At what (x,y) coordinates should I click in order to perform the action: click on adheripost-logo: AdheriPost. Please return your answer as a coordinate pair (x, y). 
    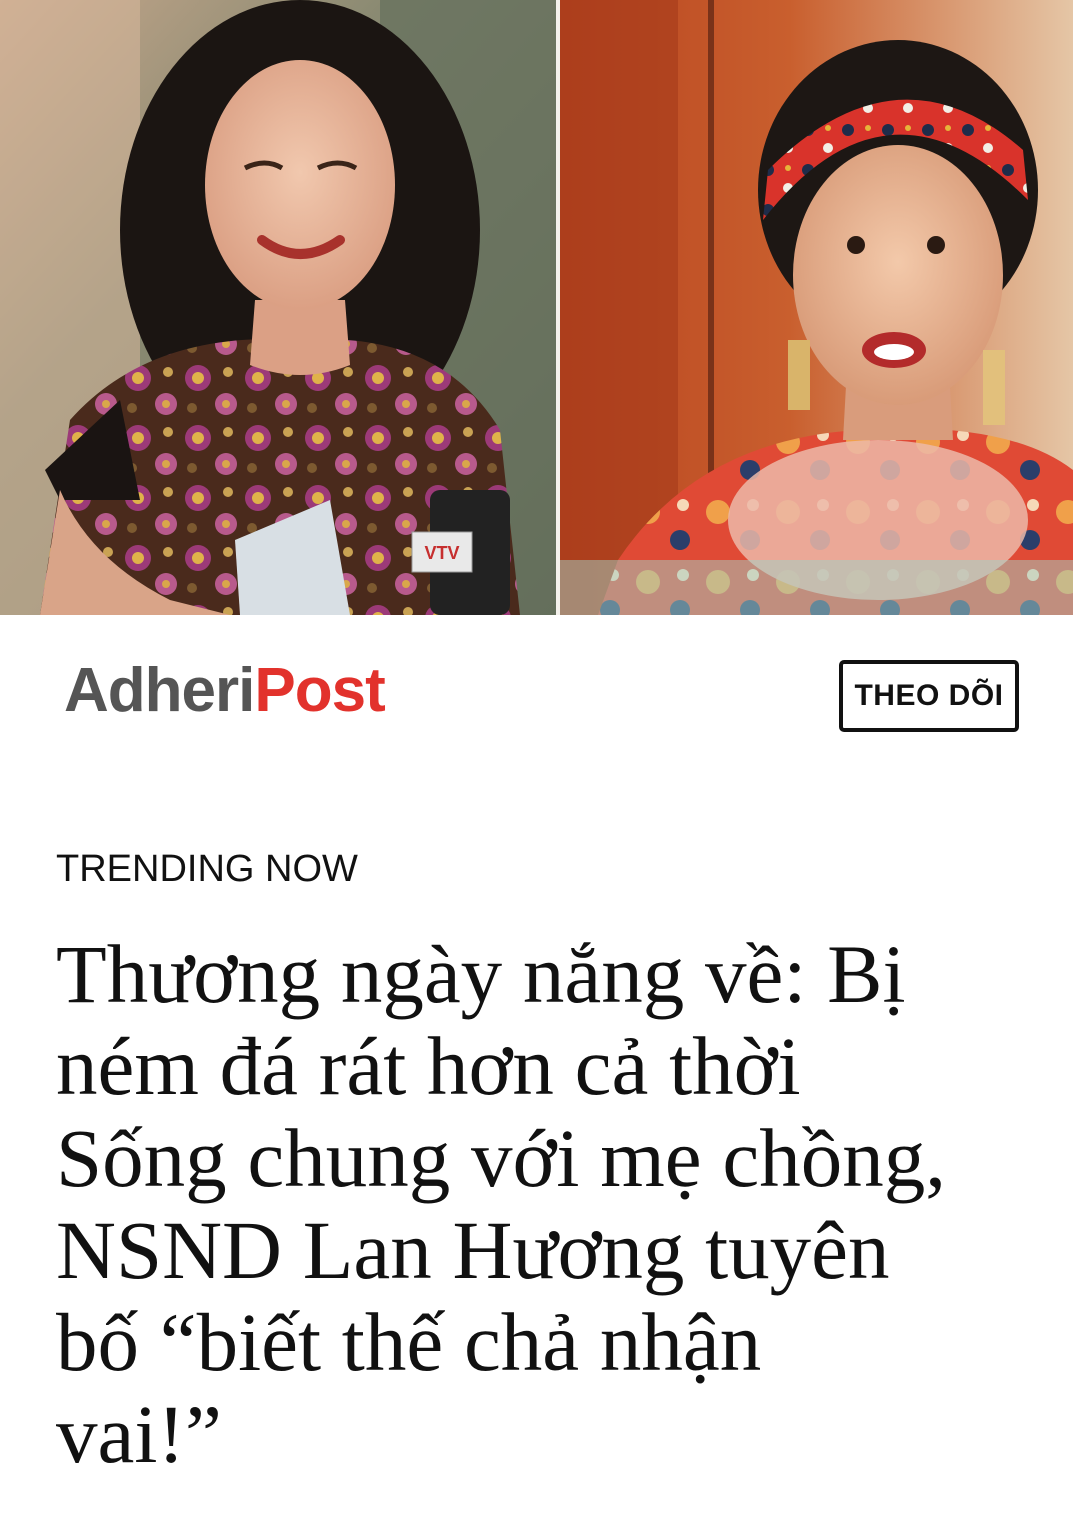
    Looking at the image, I should click on (225, 691).